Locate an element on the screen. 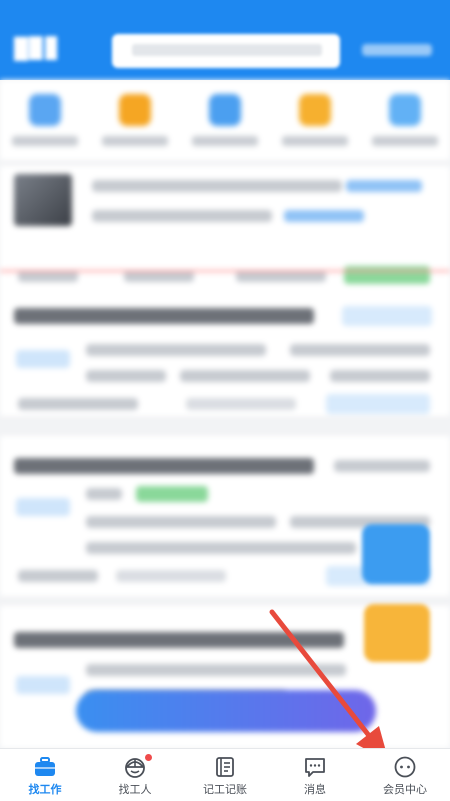  tab-find-worker: 找工人 is located at coordinates (135, 775).